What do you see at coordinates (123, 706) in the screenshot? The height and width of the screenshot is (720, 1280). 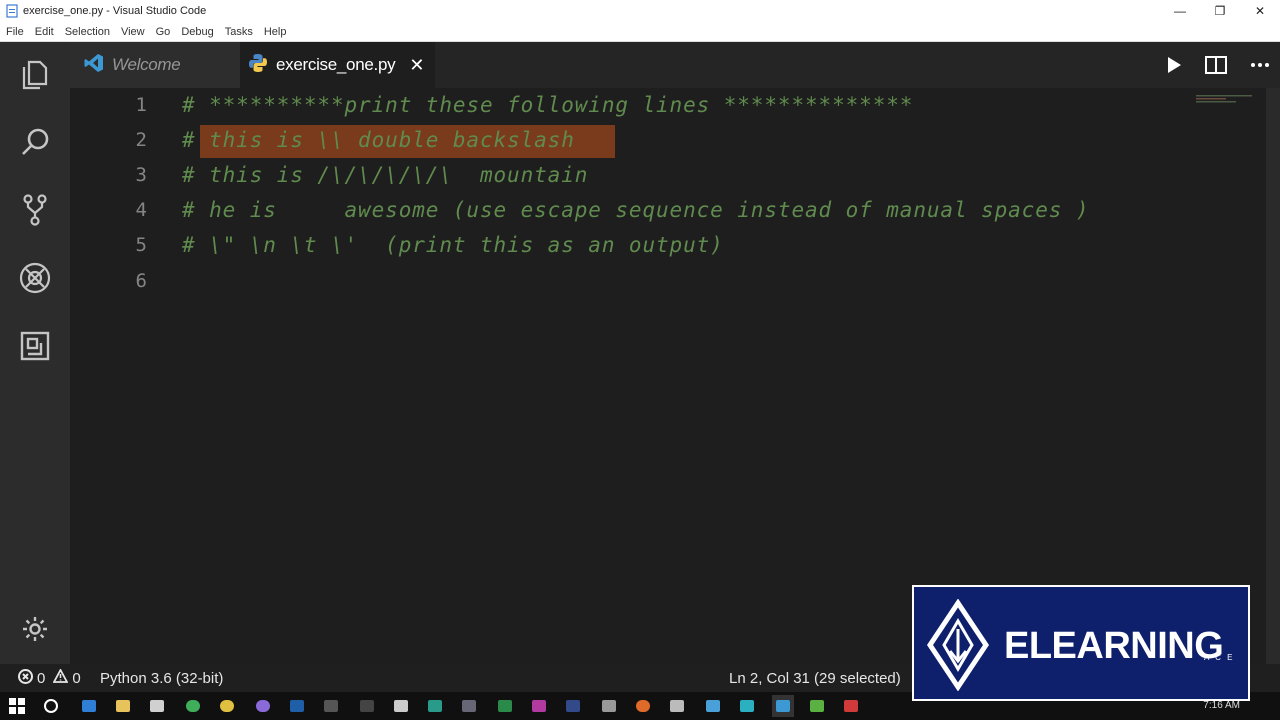 I see `file-explorer-icon` at bounding box center [123, 706].